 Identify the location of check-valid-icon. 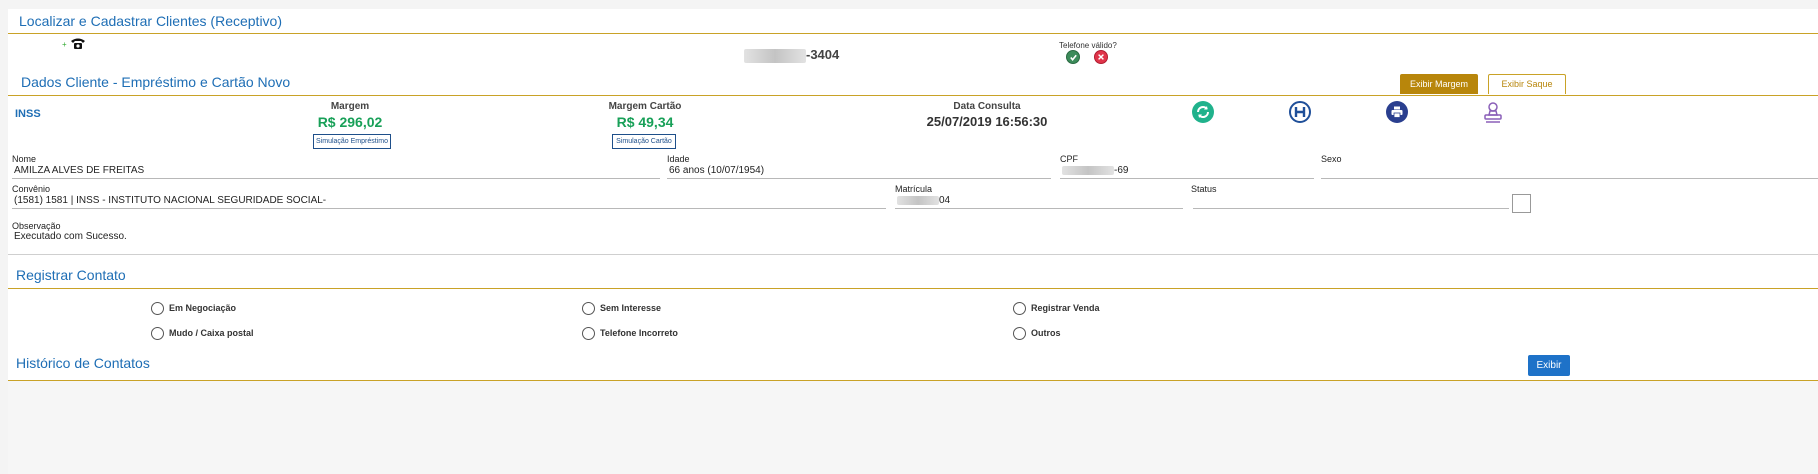
(1073, 57).